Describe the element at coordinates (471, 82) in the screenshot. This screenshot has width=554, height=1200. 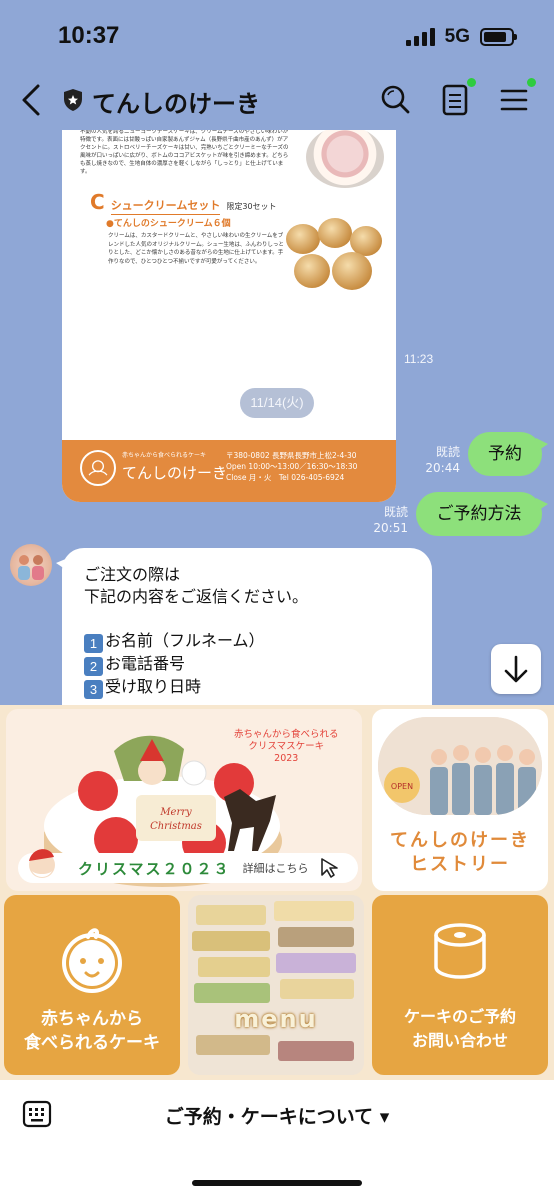
I see `notes-badge-dot` at that location.